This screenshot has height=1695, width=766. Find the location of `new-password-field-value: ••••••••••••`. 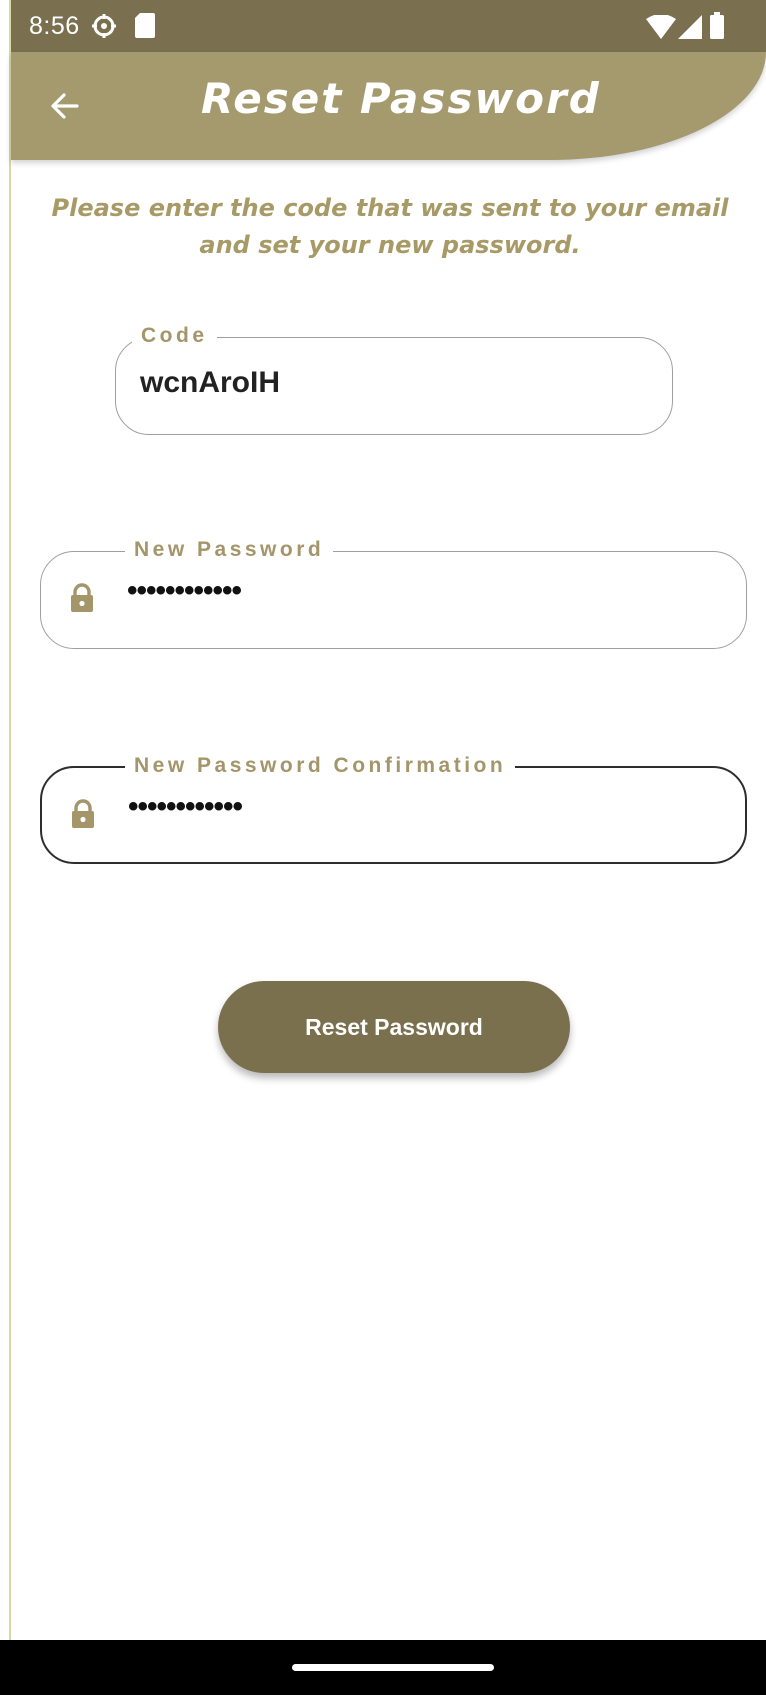

new-password-field-value: •••••••••••• is located at coordinates (184, 590).